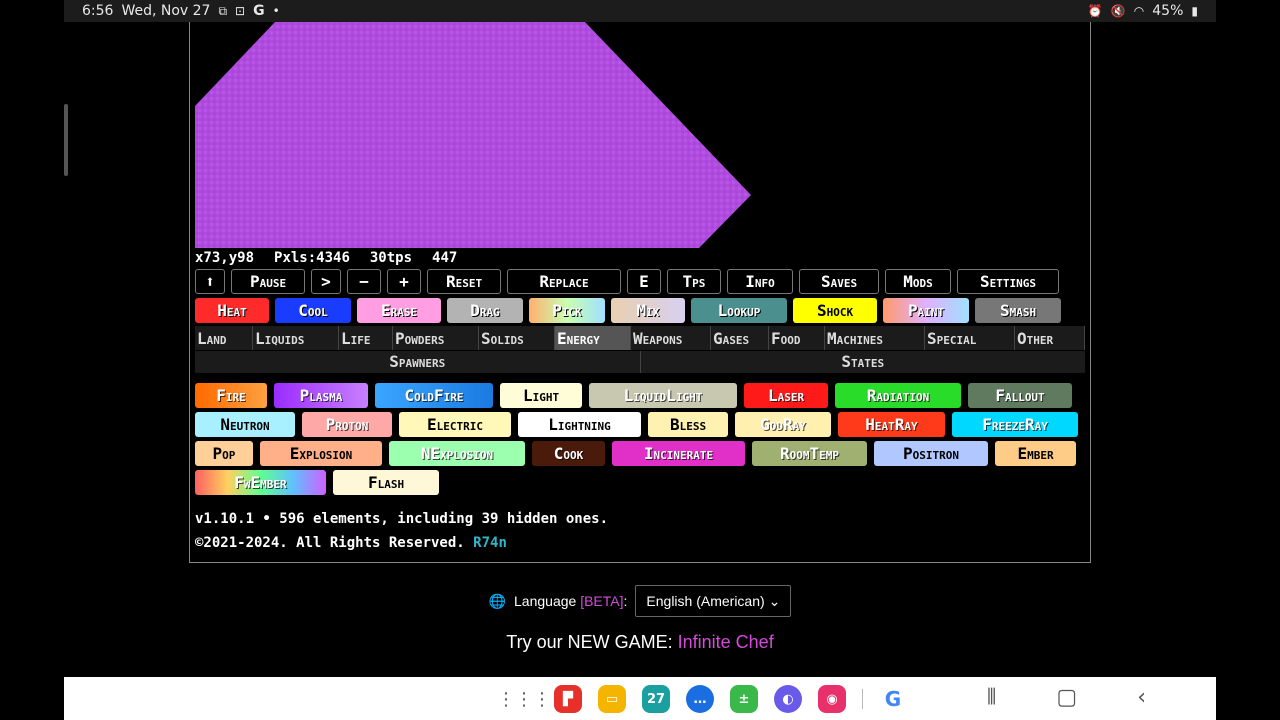  I want to click on erase-tool-button: Erase, so click(399, 310).